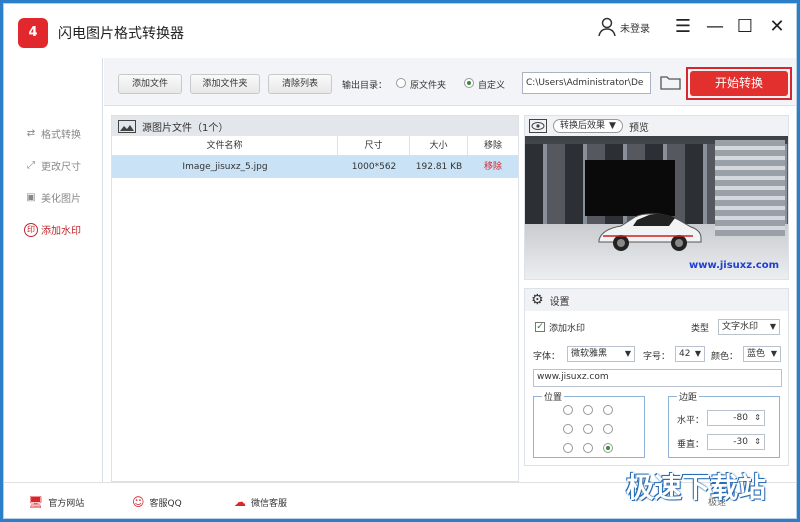 This screenshot has height=522, width=800. Describe the element at coordinates (31, 229) in the screenshot. I see `stamp-icon: 印` at that location.